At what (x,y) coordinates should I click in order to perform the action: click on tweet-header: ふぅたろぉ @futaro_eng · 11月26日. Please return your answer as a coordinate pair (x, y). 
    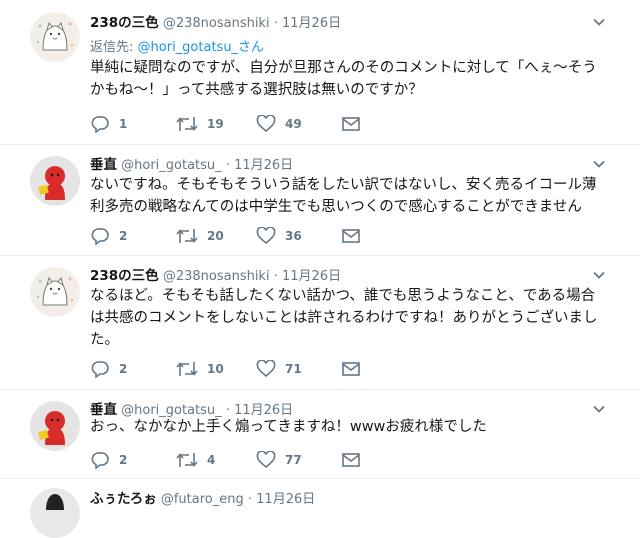
    Looking at the image, I should click on (202, 497).